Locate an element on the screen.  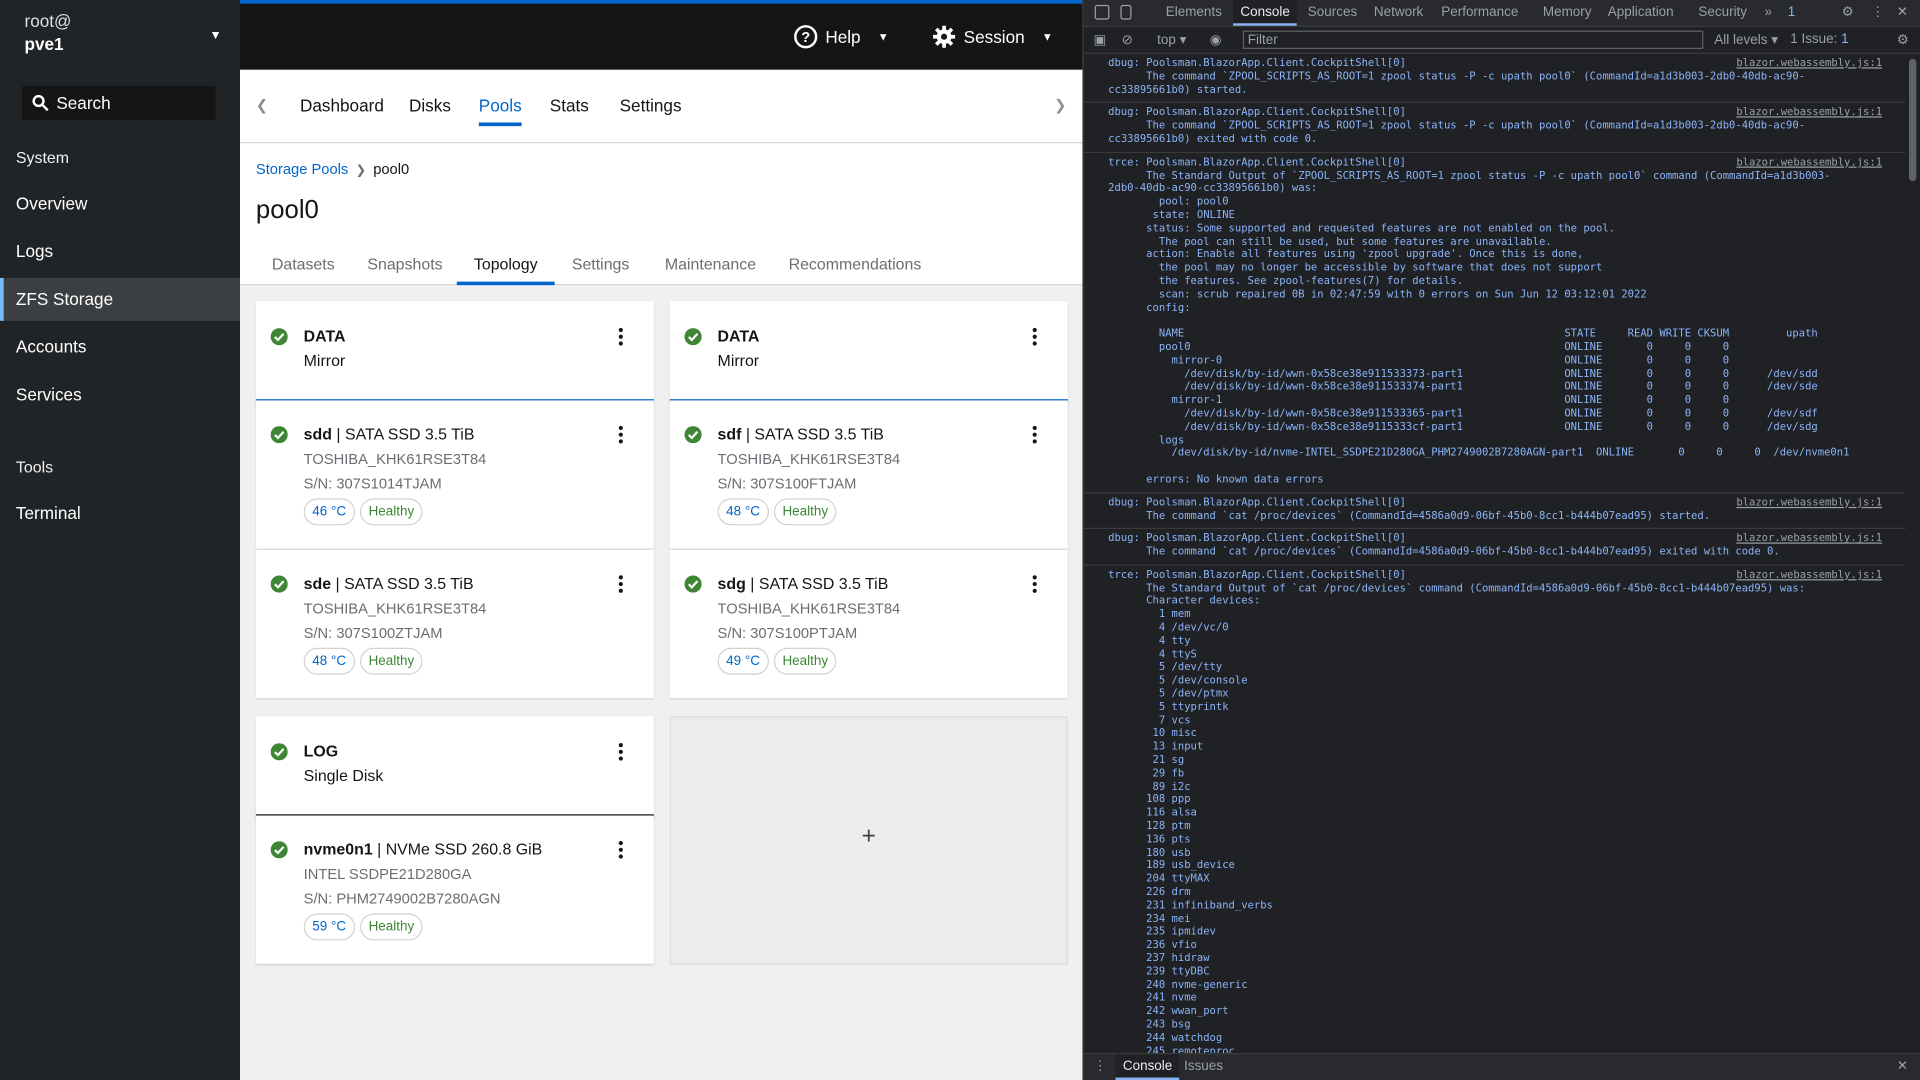
disk-name: sde is located at coordinates (317, 583).